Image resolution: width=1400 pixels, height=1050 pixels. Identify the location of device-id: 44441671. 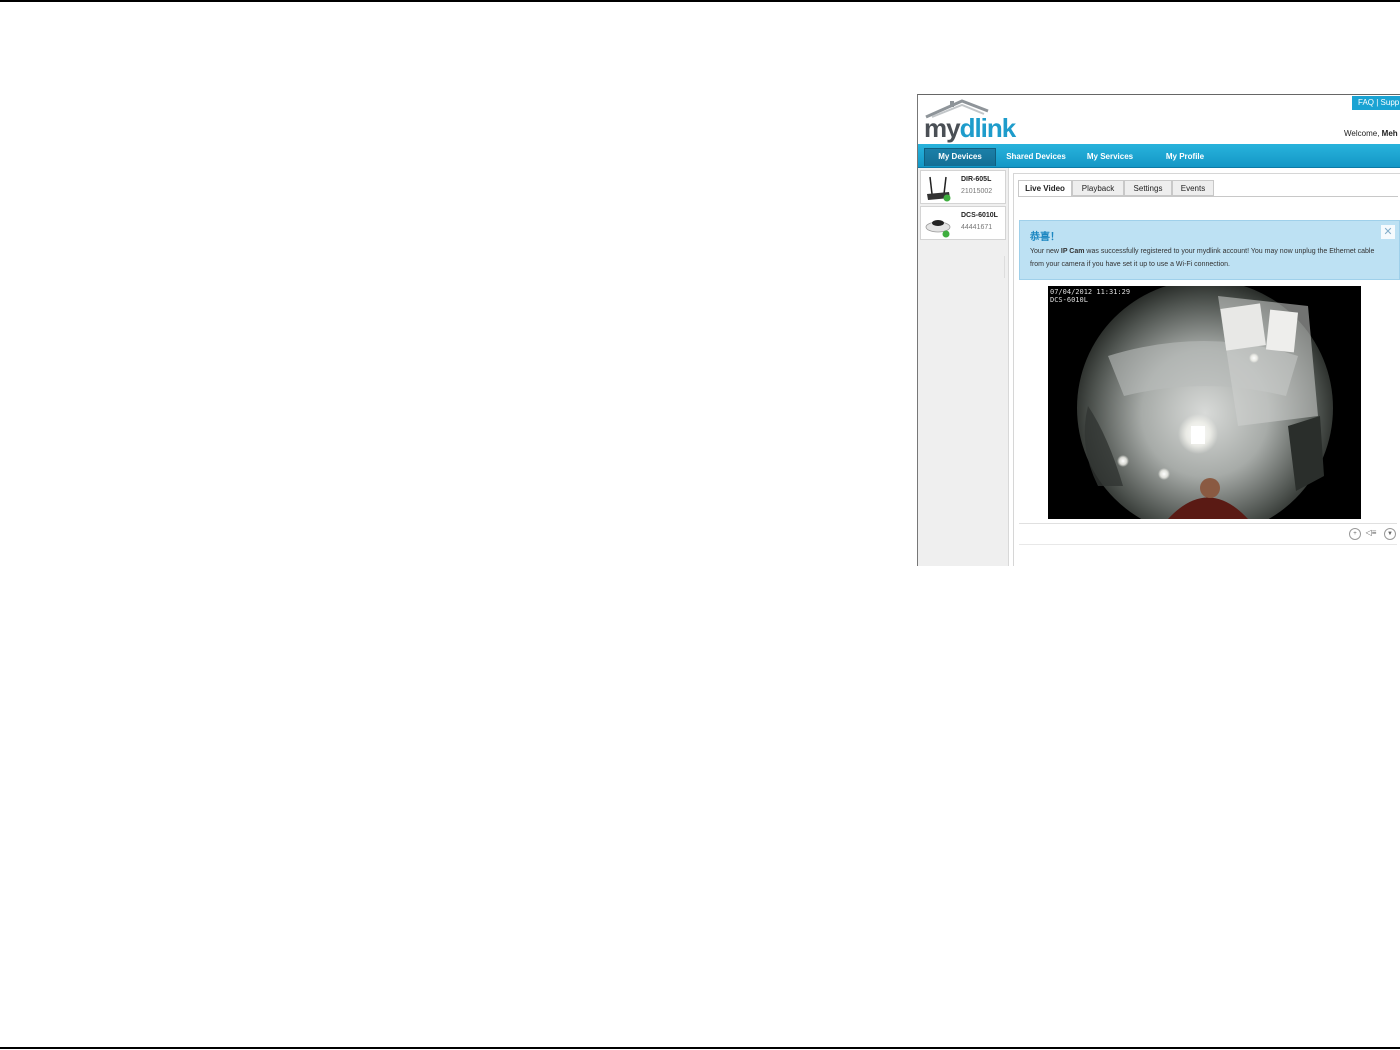
(977, 227).